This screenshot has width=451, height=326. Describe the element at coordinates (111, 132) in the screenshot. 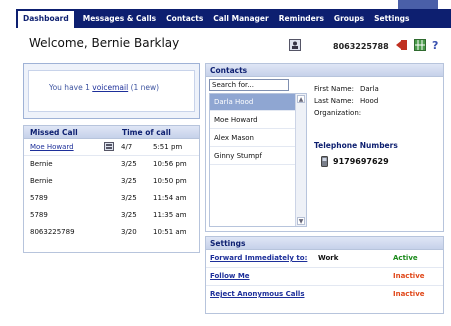

I see `missed-calls-header: Missed Call Time of call` at that location.